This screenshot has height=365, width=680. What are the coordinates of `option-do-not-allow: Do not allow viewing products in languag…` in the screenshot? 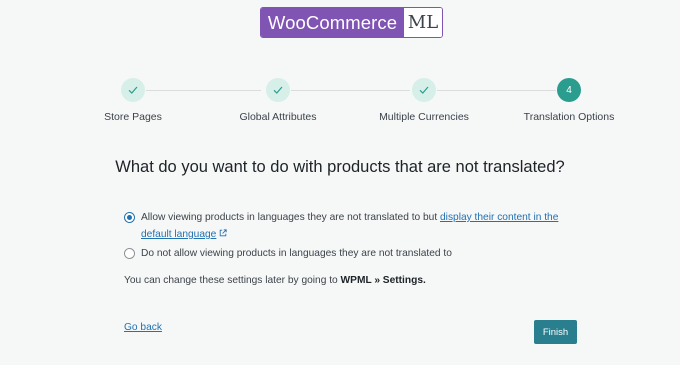 It's located at (344, 253).